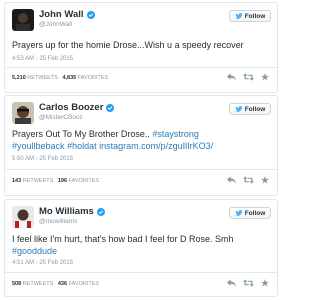 This screenshot has height=300, width=320. Describe the element at coordinates (16, 181) in the screenshot. I see `retweet-count: 143` at that location.